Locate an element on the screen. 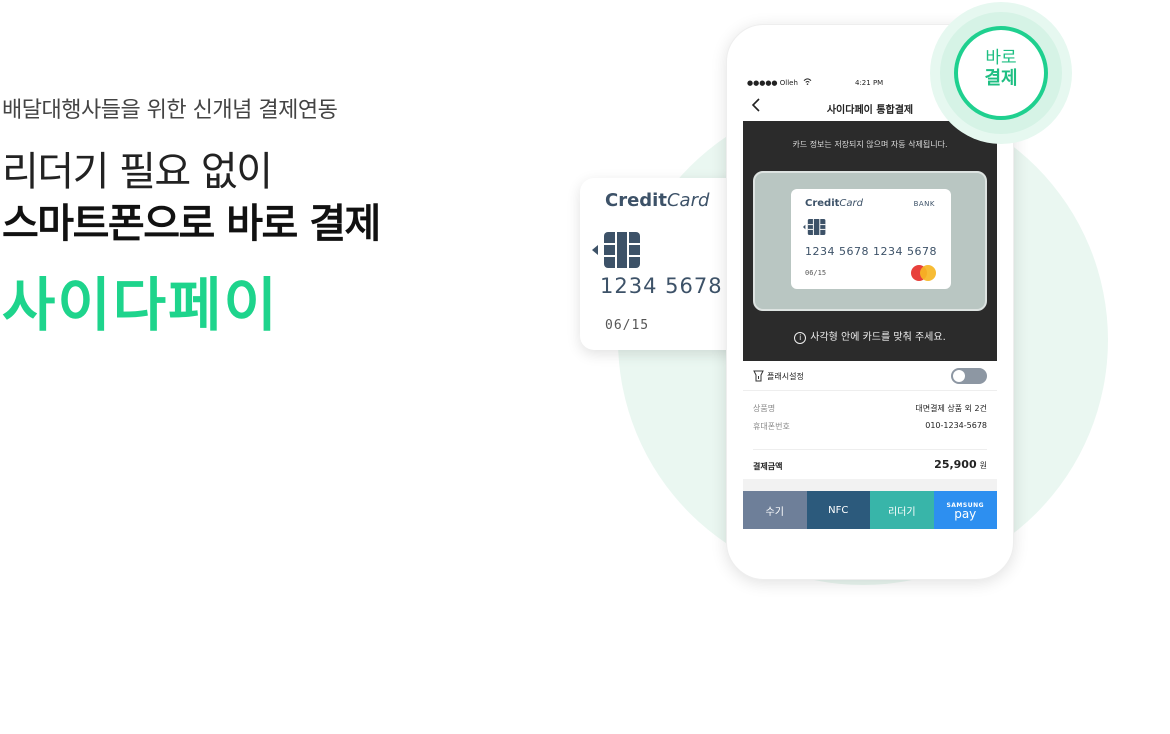  wifi-icon is located at coordinates (807, 82).